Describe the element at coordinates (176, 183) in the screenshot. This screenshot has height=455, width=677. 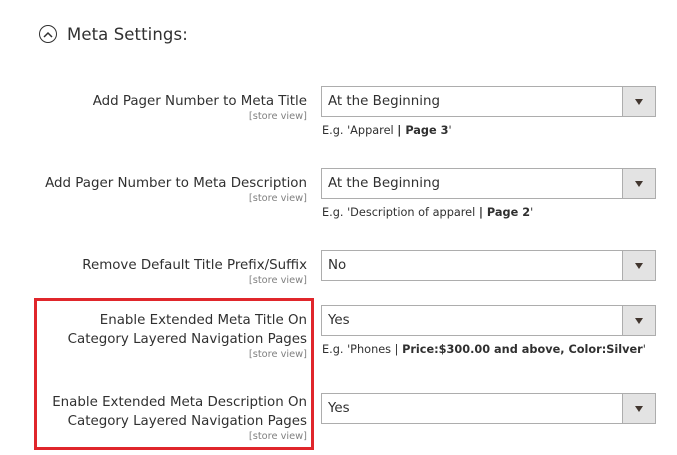
I see `field-label-pager-meta-description: Add Pager Number to Meta Description` at that location.